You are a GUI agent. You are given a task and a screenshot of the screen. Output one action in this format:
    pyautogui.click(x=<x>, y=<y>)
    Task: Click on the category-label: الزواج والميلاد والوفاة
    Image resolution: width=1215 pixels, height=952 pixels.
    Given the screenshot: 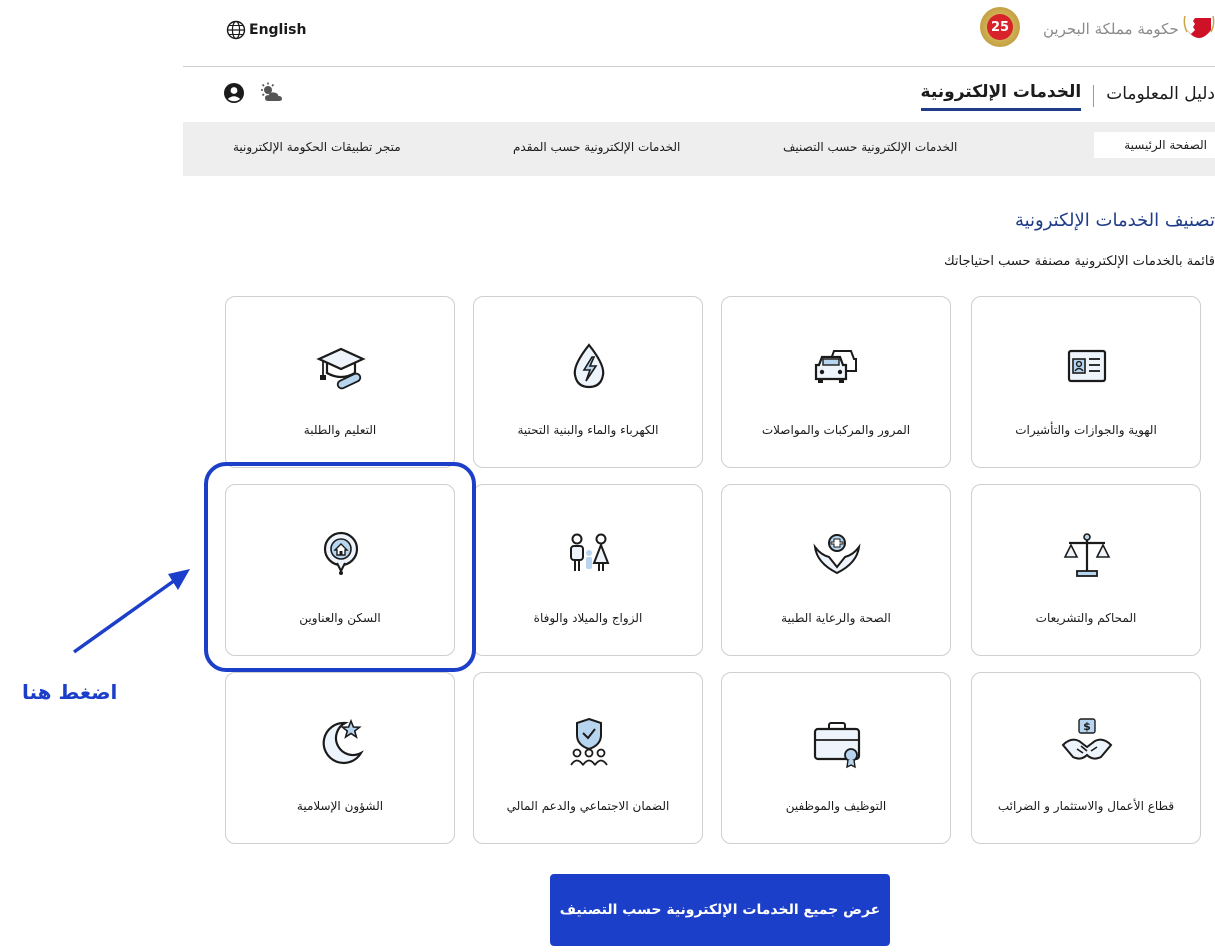 What is the action you would take?
    pyautogui.click(x=588, y=618)
    